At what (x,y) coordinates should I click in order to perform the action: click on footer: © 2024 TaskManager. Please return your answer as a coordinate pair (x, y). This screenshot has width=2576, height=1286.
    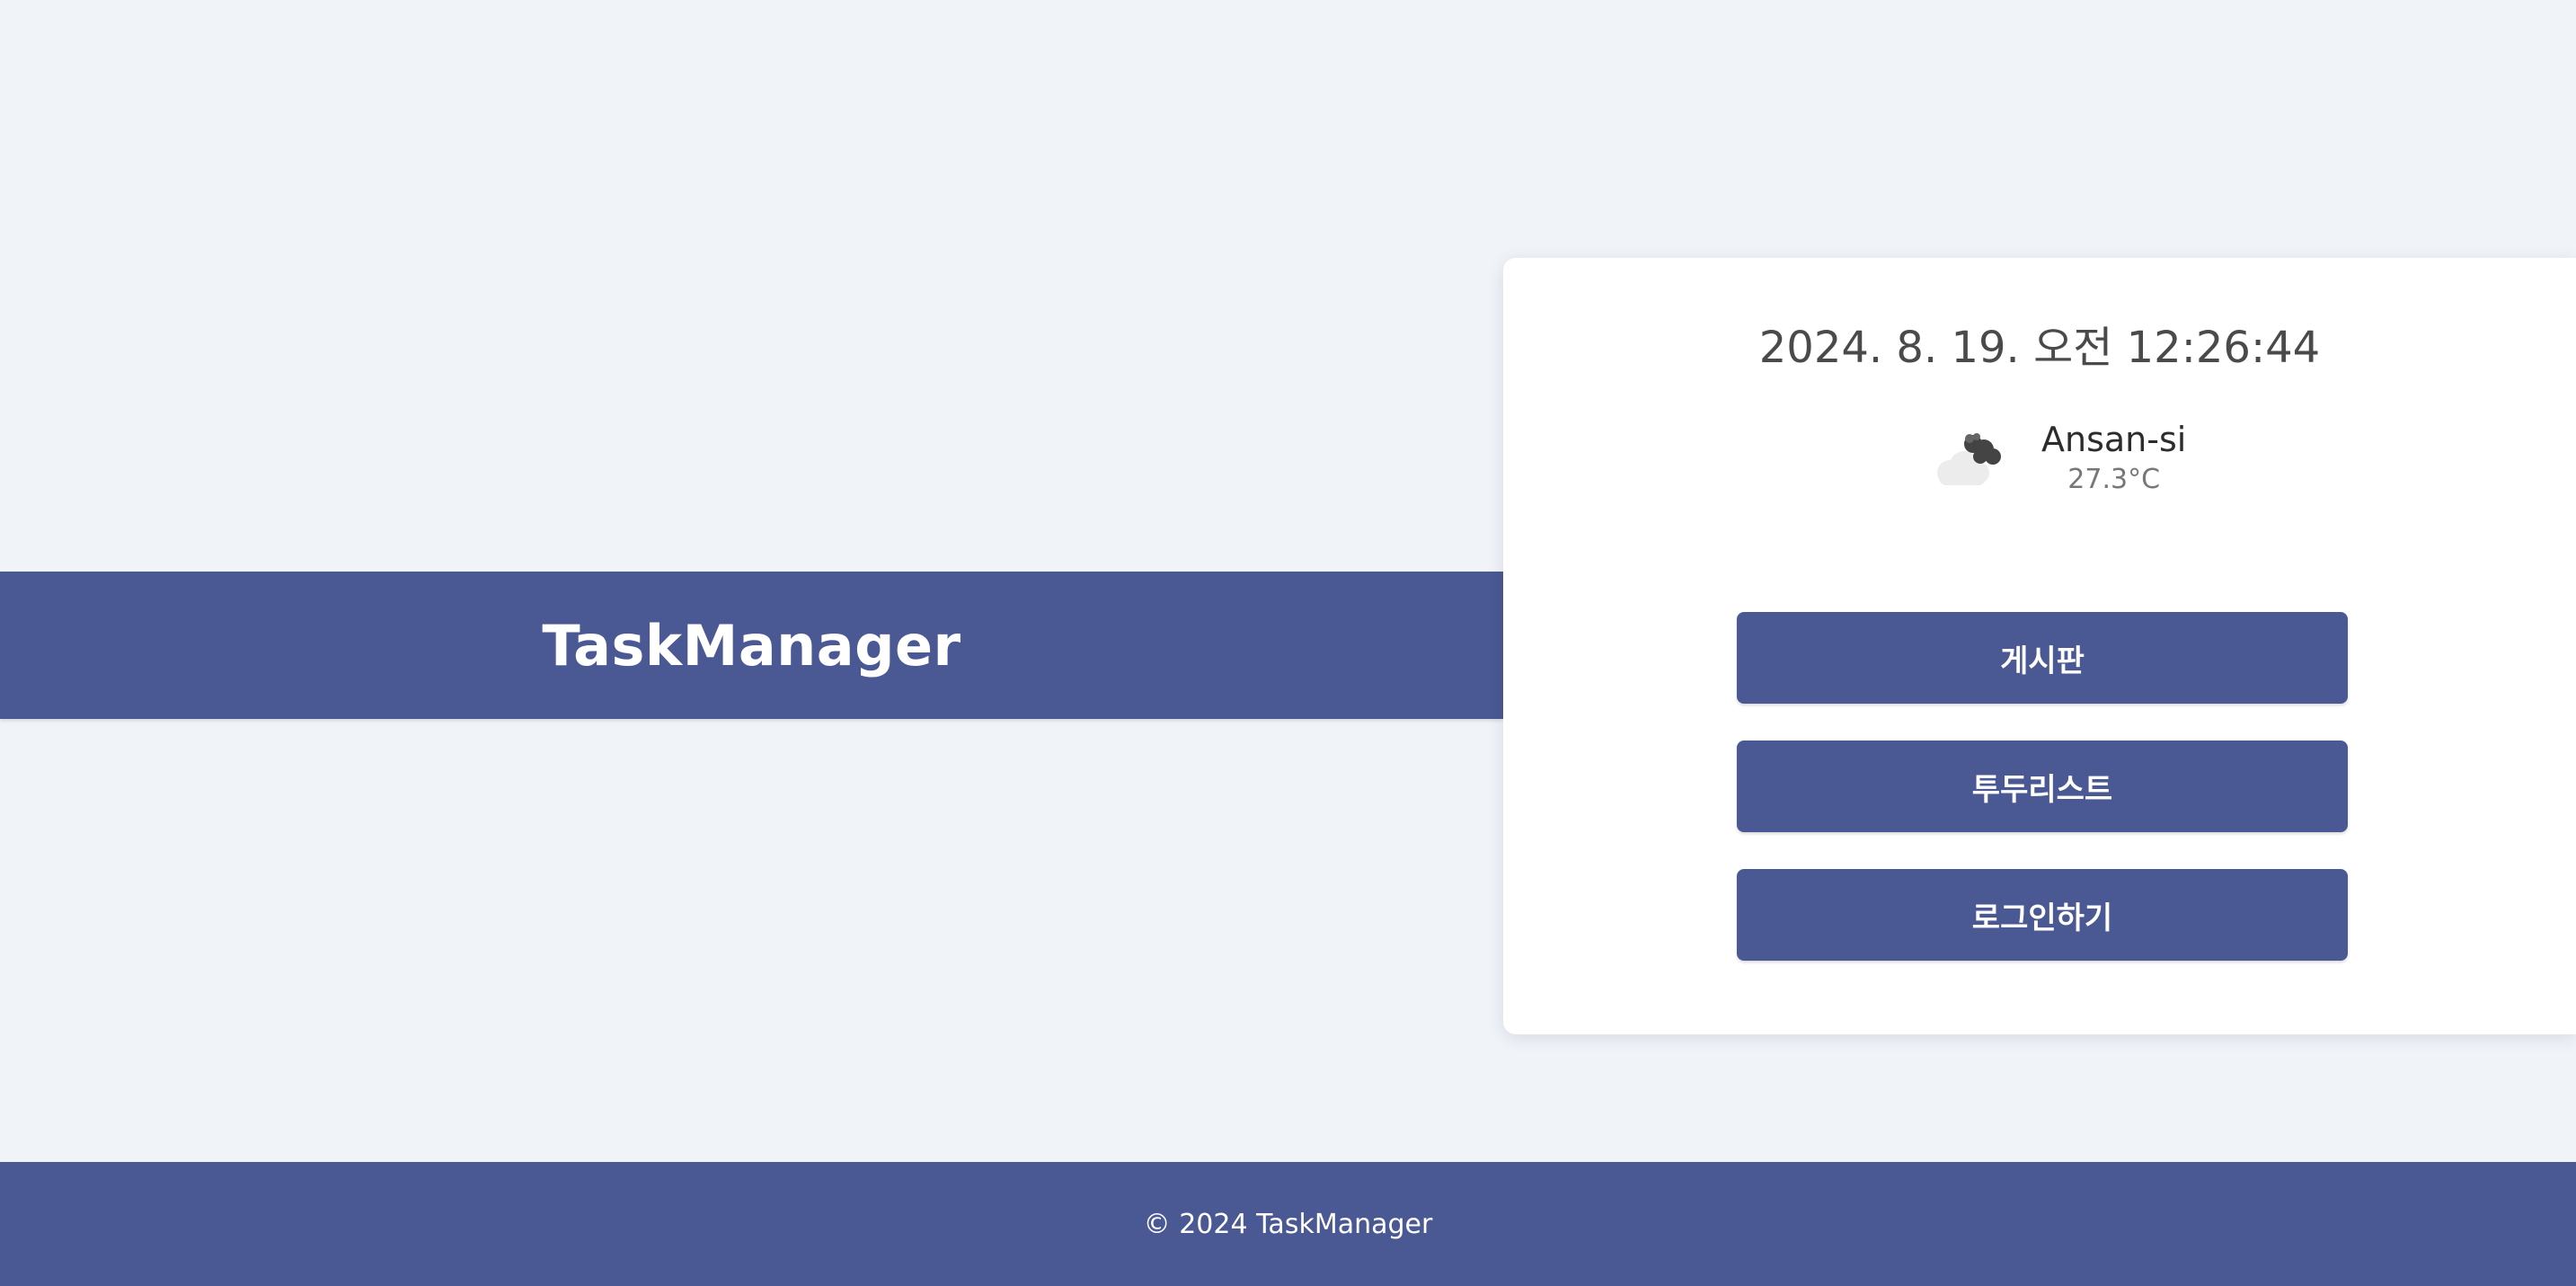
    Looking at the image, I should click on (1288, 1224).